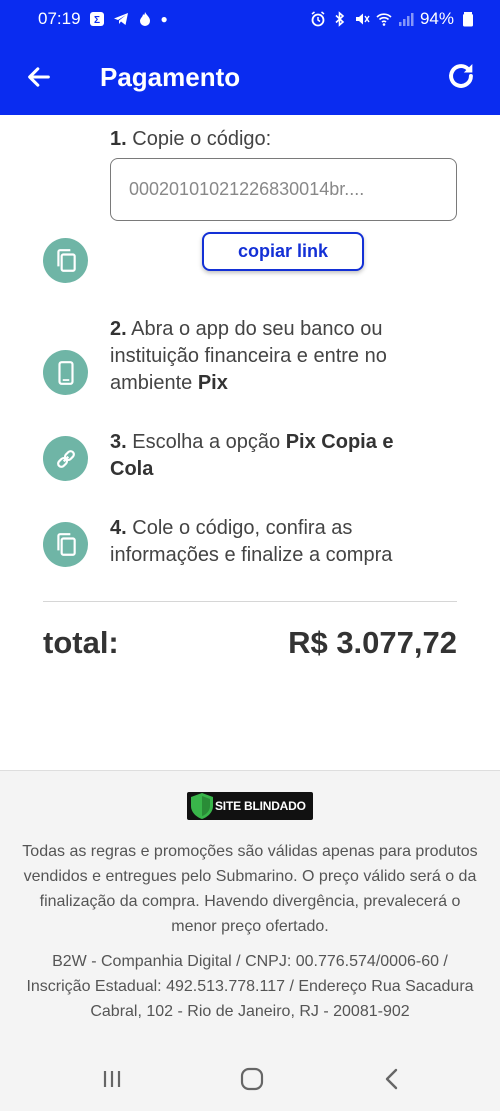 This screenshot has width=500, height=1111. I want to click on copy-link-button: copiar link, so click(283, 251).